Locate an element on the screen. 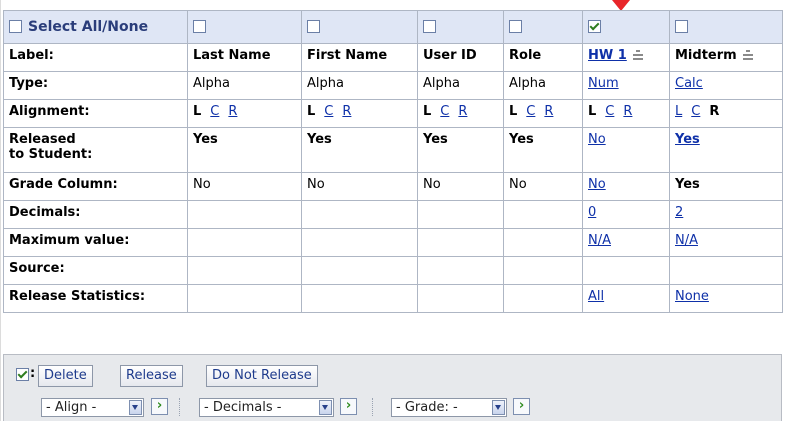  released-link: No is located at coordinates (597, 139).